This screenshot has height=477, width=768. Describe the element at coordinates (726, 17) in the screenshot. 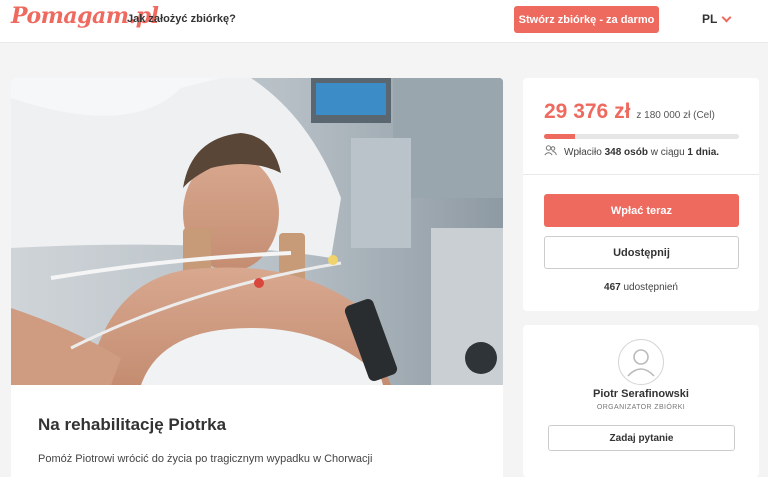

I see `chevron-down-icon` at that location.